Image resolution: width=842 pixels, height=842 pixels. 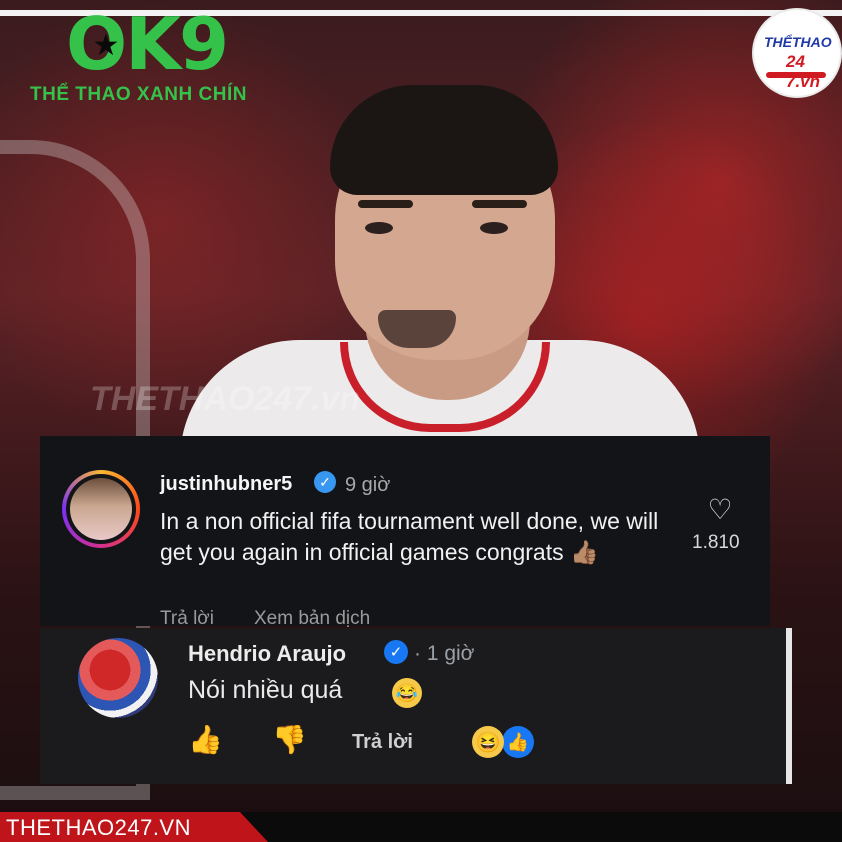 I want to click on translate-link: Xem bản dịch, so click(x=312, y=619).